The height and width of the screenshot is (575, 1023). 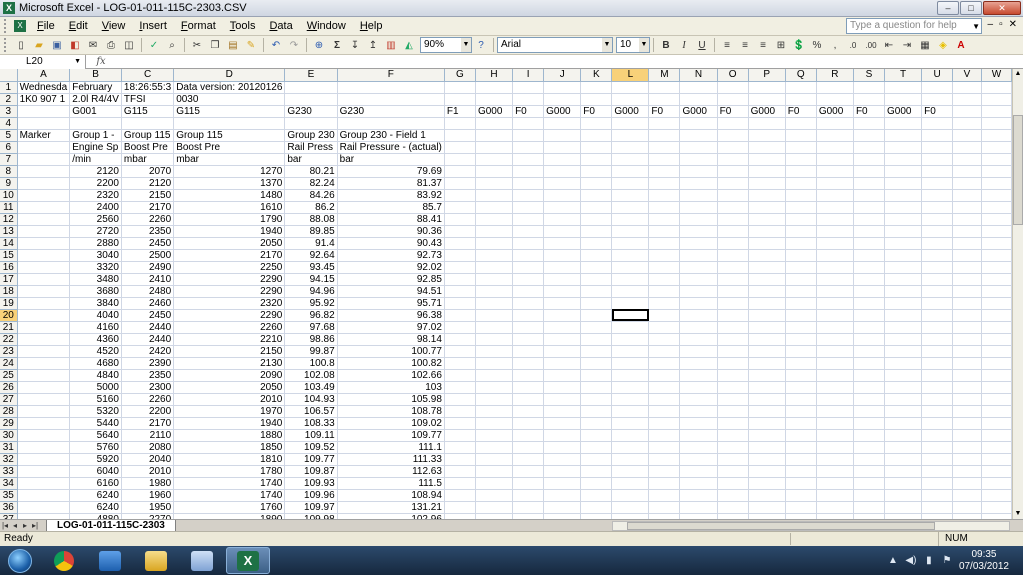 What do you see at coordinates (630, 75) in the screenshot?
I see `column-header-l: L` at bounding box center [630, 75].